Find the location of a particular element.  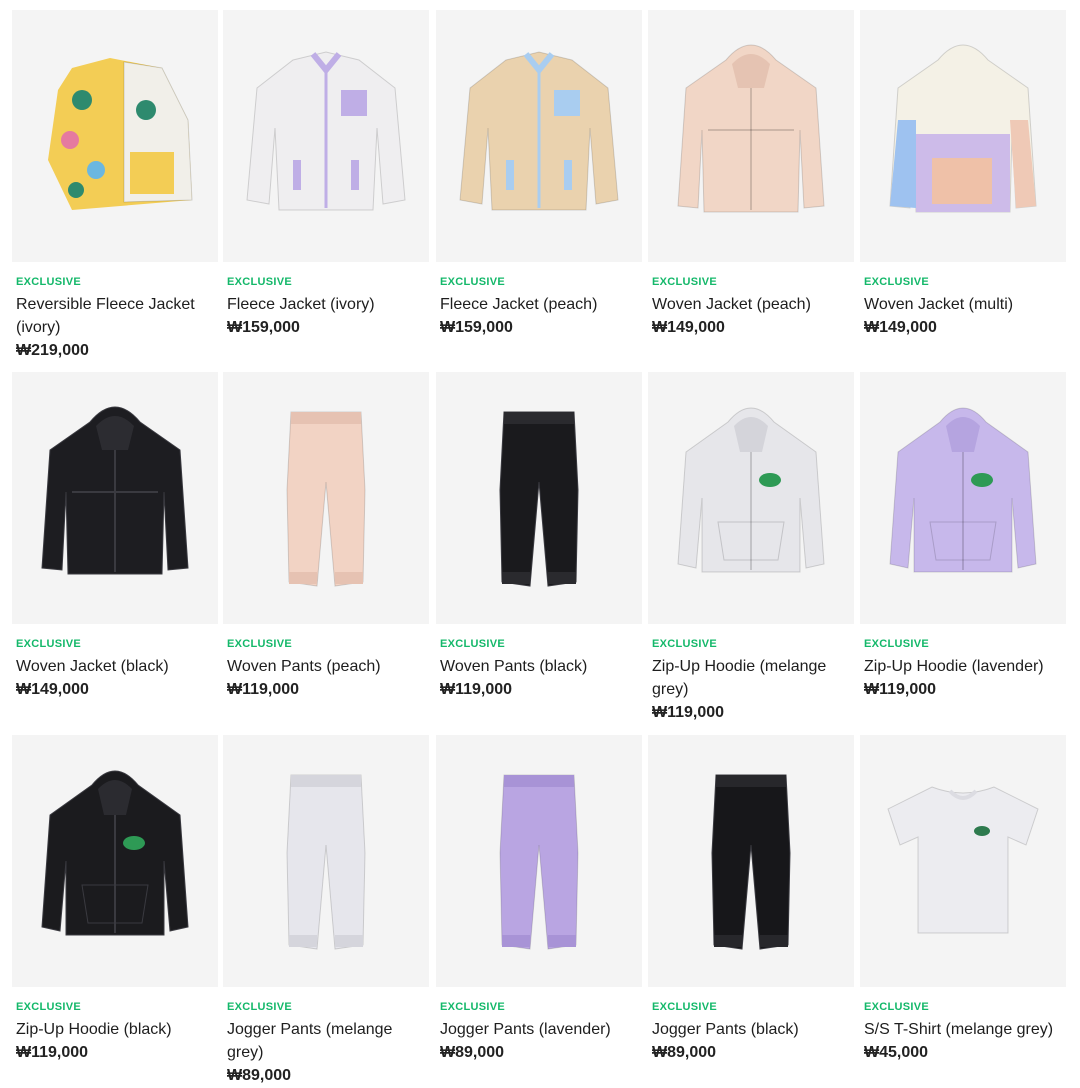

product-card: EXCLUSIVE Jogger Pants (black) ₩89,000 is located at coordinates (751, 900).